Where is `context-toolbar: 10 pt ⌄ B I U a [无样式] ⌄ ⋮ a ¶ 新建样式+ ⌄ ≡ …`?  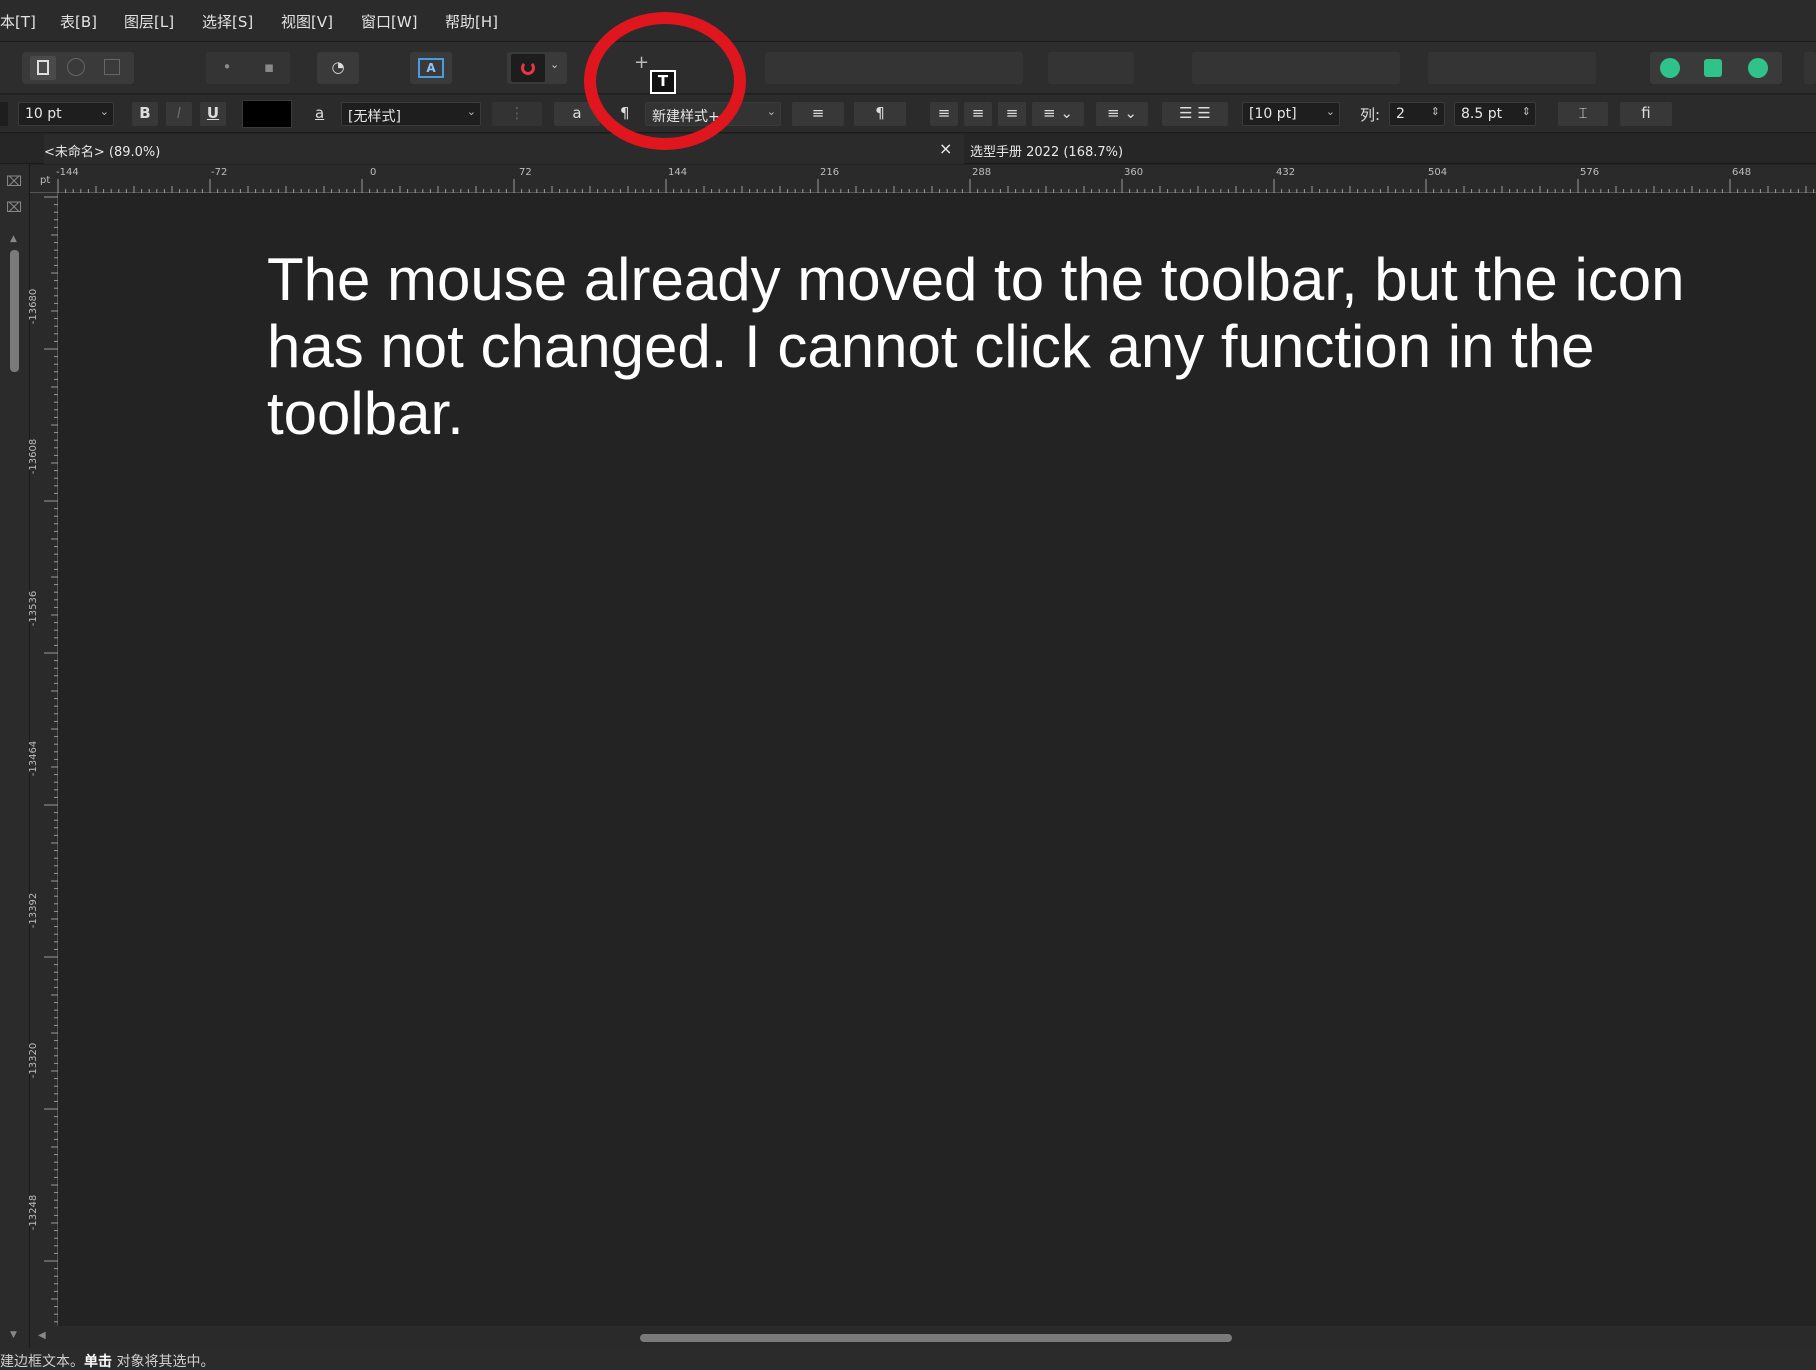
context-toolbar: 10 pt ⌄ B I U a [无样式] ⌄ ⋮ a ¶ 新建样式+ ⌄ ≡ … is located at coordinates (908, 114).